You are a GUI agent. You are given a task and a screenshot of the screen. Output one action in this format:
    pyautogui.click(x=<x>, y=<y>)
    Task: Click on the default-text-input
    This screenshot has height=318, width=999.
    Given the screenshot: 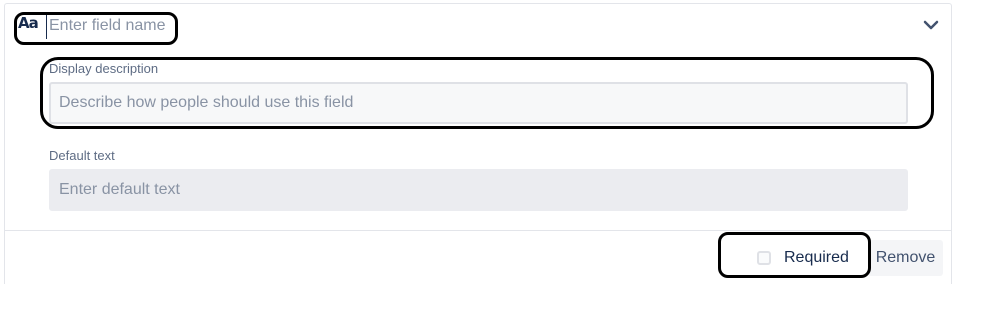 What is the action you would take?
    pyautogui.click(x=478, y=190)
    